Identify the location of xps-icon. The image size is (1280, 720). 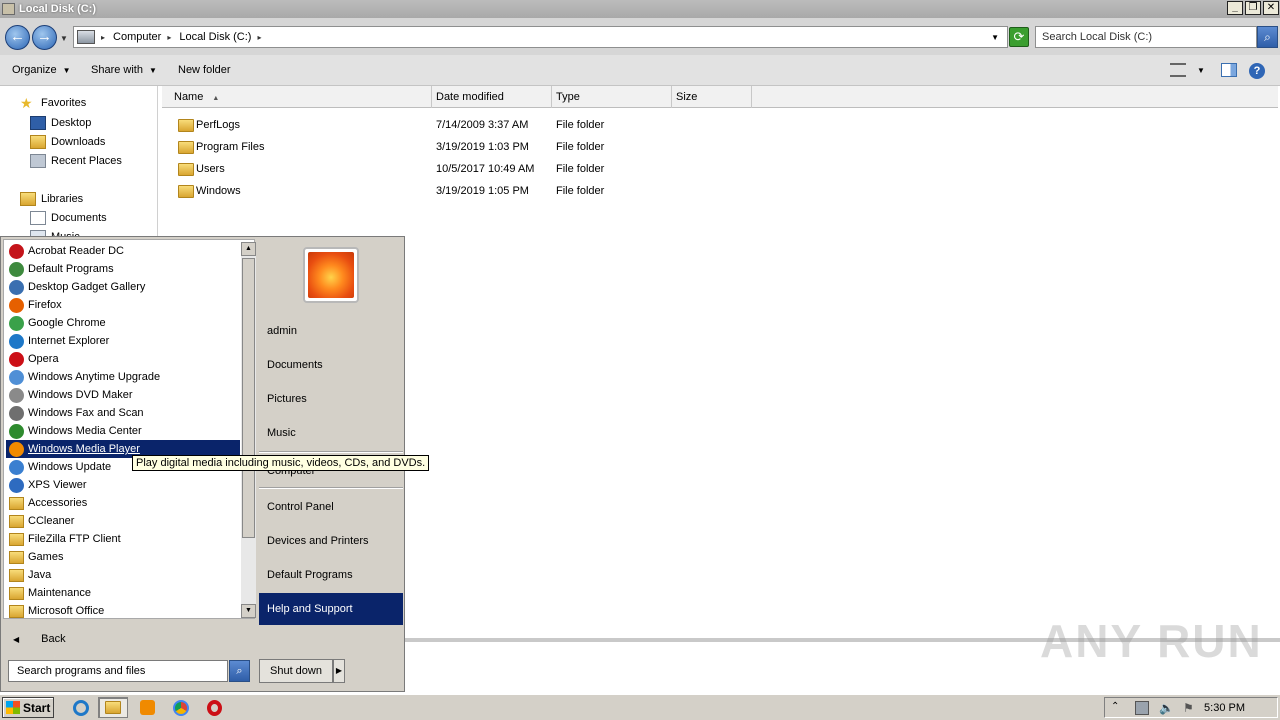
(16, 485).